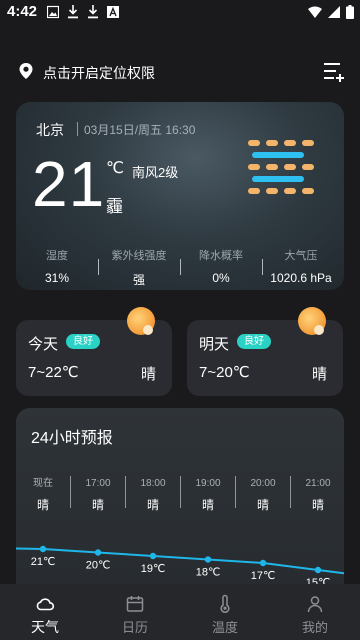 The height and width of the screenshot is (640, 360). I want to click on stat-value: 0%, so click(221, 278).